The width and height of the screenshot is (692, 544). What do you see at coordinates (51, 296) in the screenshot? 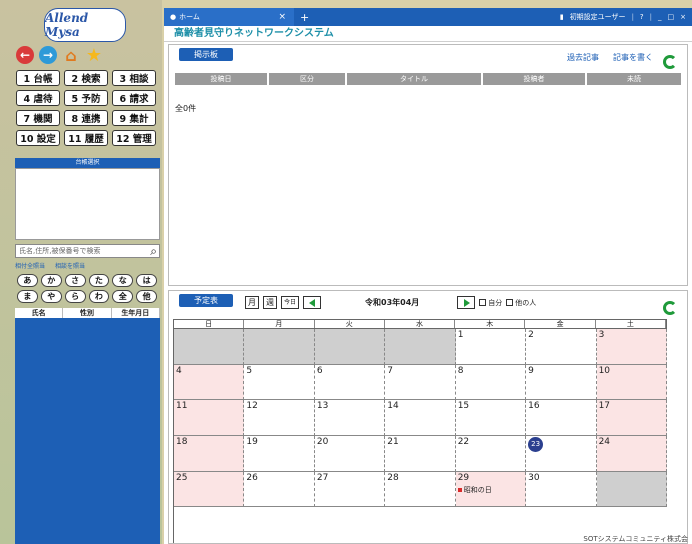
I see `kana-button: や` at bounding box center [51, 296].